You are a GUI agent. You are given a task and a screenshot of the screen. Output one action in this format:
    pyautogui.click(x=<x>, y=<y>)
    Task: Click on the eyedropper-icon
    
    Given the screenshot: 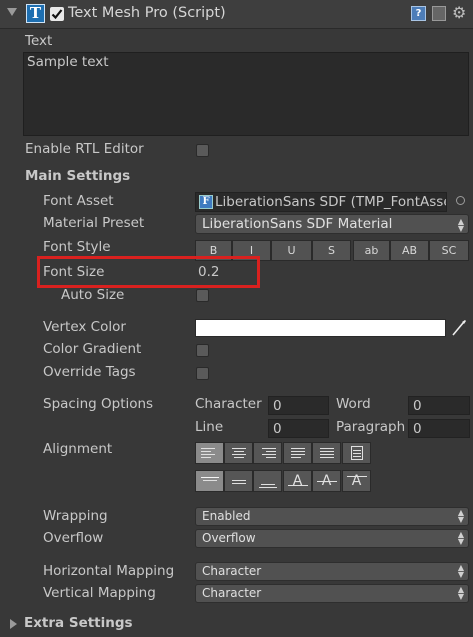 What is the action you would take?
    pyautogui.click(x=459, y=330)
    